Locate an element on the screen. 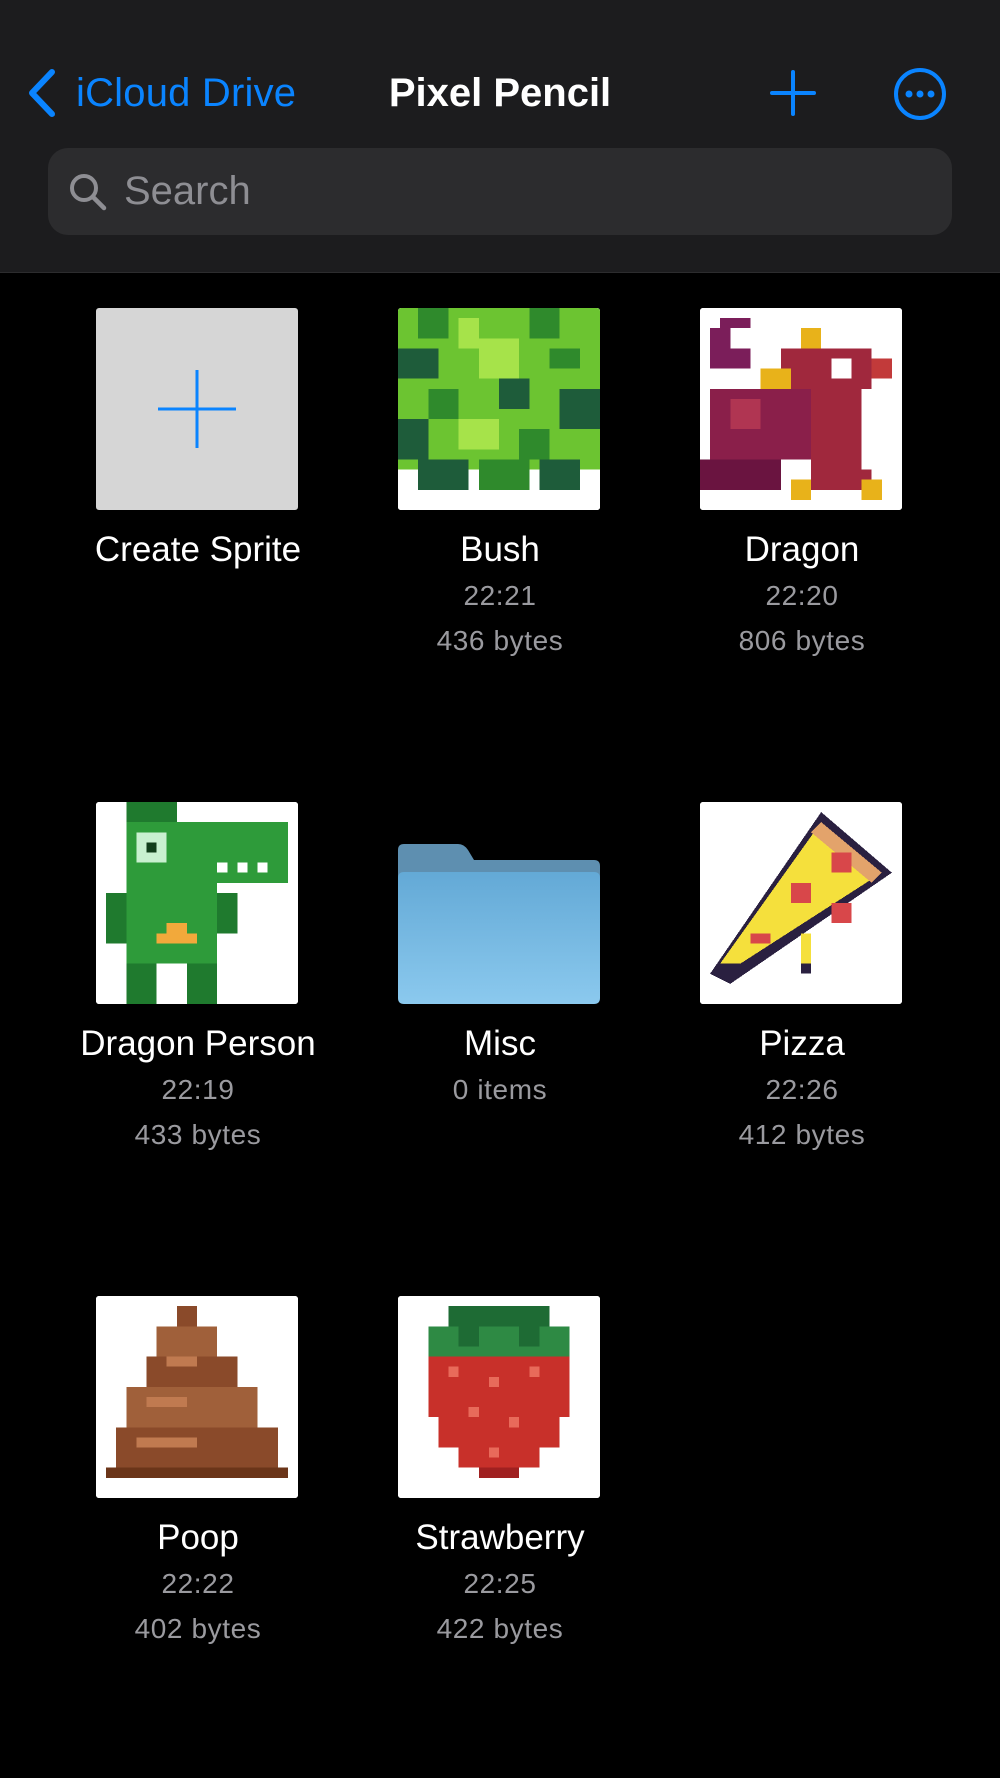 The width and height of the screenshot is (1000, 1778). item-filesize: 402 bytes is located at coordinates (198, 1628).